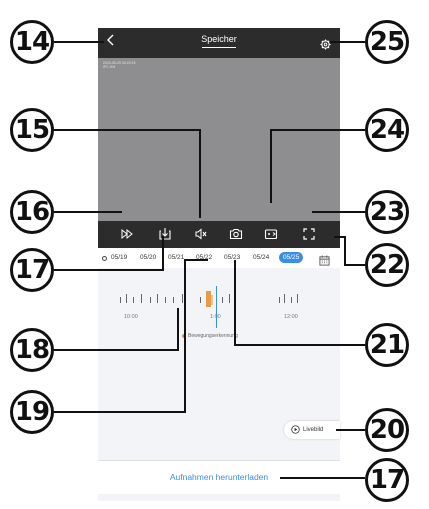  What do you see at coordinates (261, 258) in the screenshot?
I see `date-item: 05/24` at bounding box center [261, 258].